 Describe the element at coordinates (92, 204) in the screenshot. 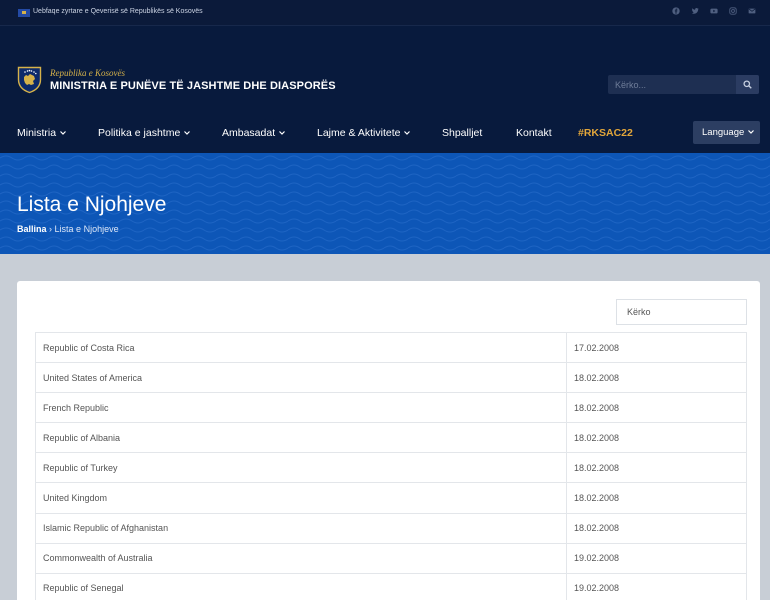

I see `page-title: Lista e Njohjeve` at that location.